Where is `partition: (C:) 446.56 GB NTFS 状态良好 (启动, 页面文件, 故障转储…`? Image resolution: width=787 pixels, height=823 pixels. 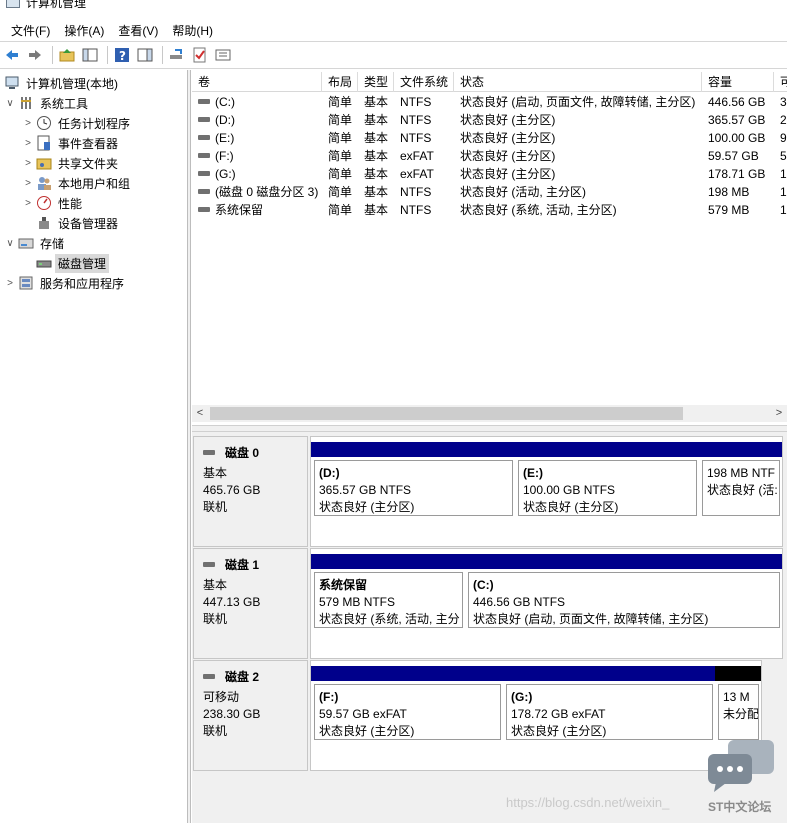 partition: (C:) 446.56 GB NTFS 状态良好 (启动, 页面文件, 故障转储… is located at coordinates (623, 604).